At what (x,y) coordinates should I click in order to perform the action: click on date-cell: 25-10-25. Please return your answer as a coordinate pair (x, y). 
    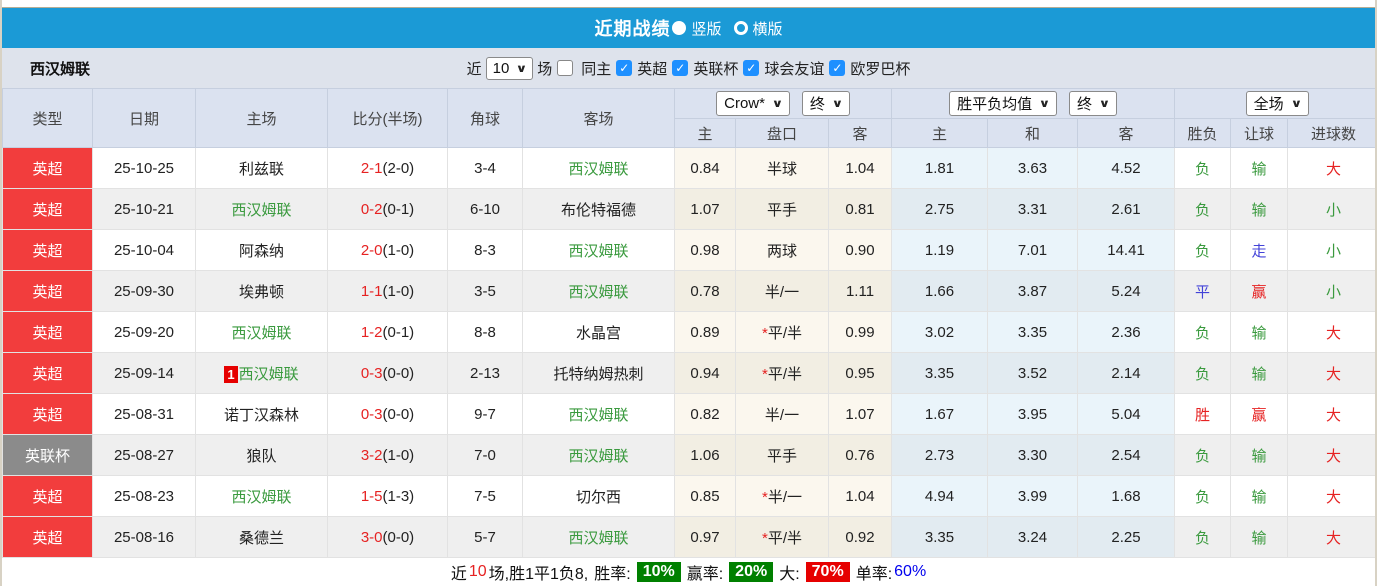
    Looking at the image, I should click on (144, 168).